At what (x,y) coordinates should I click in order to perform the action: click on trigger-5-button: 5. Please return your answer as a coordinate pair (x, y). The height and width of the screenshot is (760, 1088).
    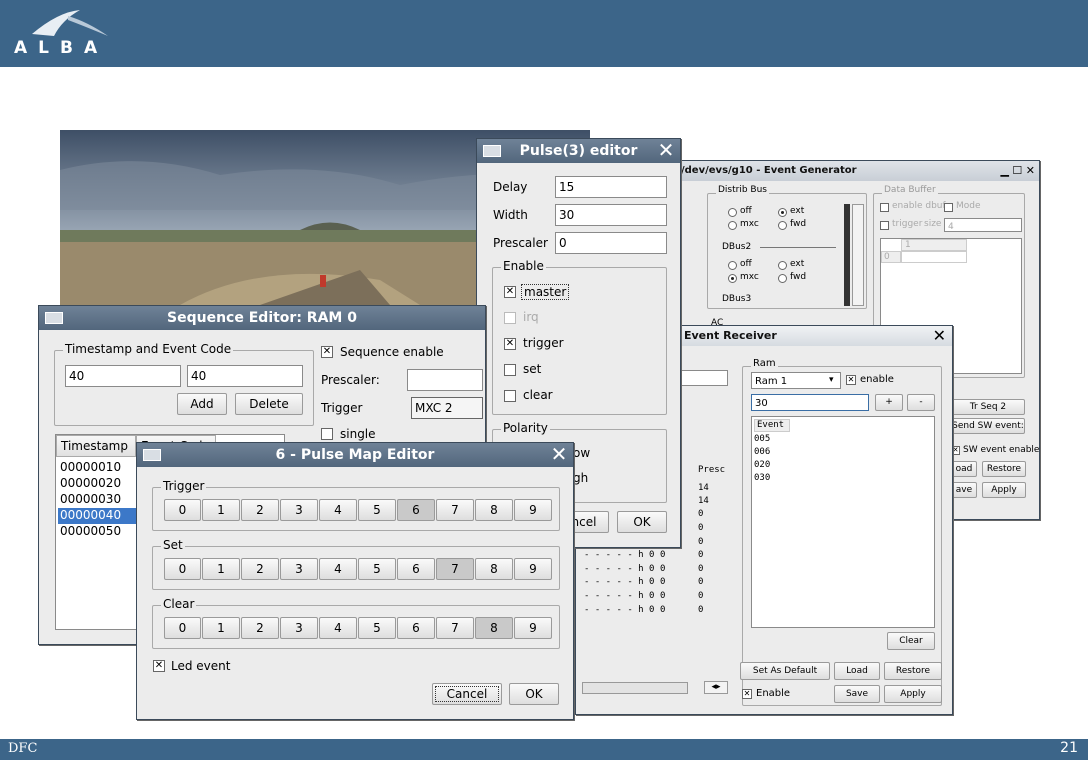
    Looking at the image, I should click on (377, 510).